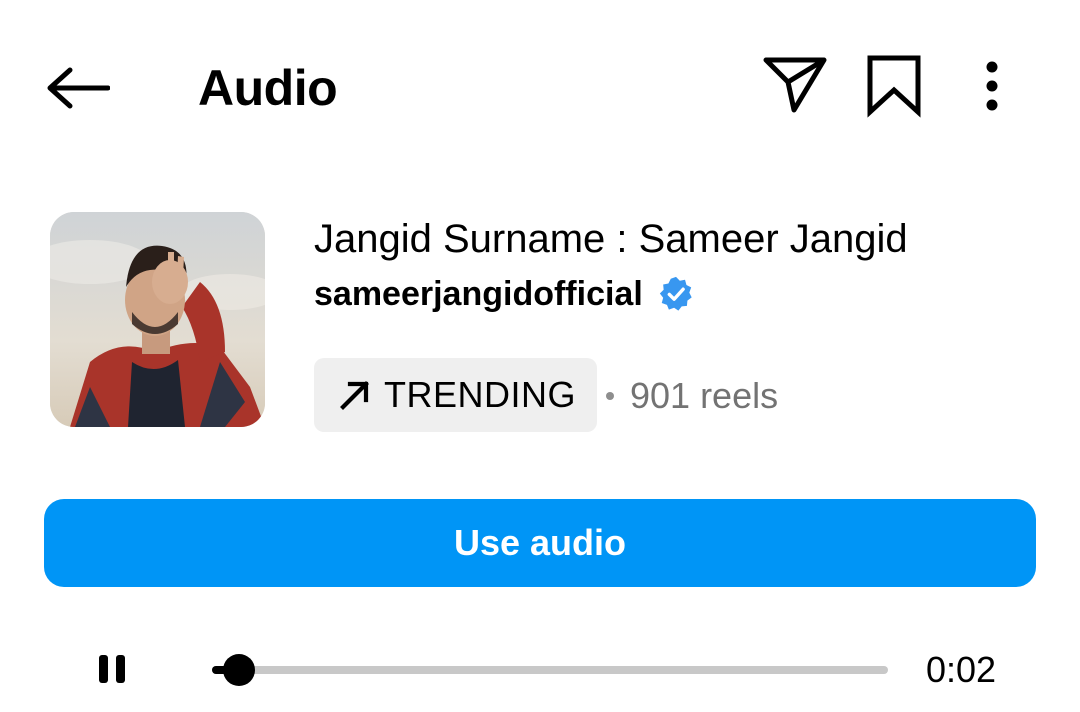 The width and height of the screenshot is (1080, 712). What do you see at coordinates (103, 669) in the screenshot?
I see `pause-icon-bar-left` at bounding box center [103, 669].